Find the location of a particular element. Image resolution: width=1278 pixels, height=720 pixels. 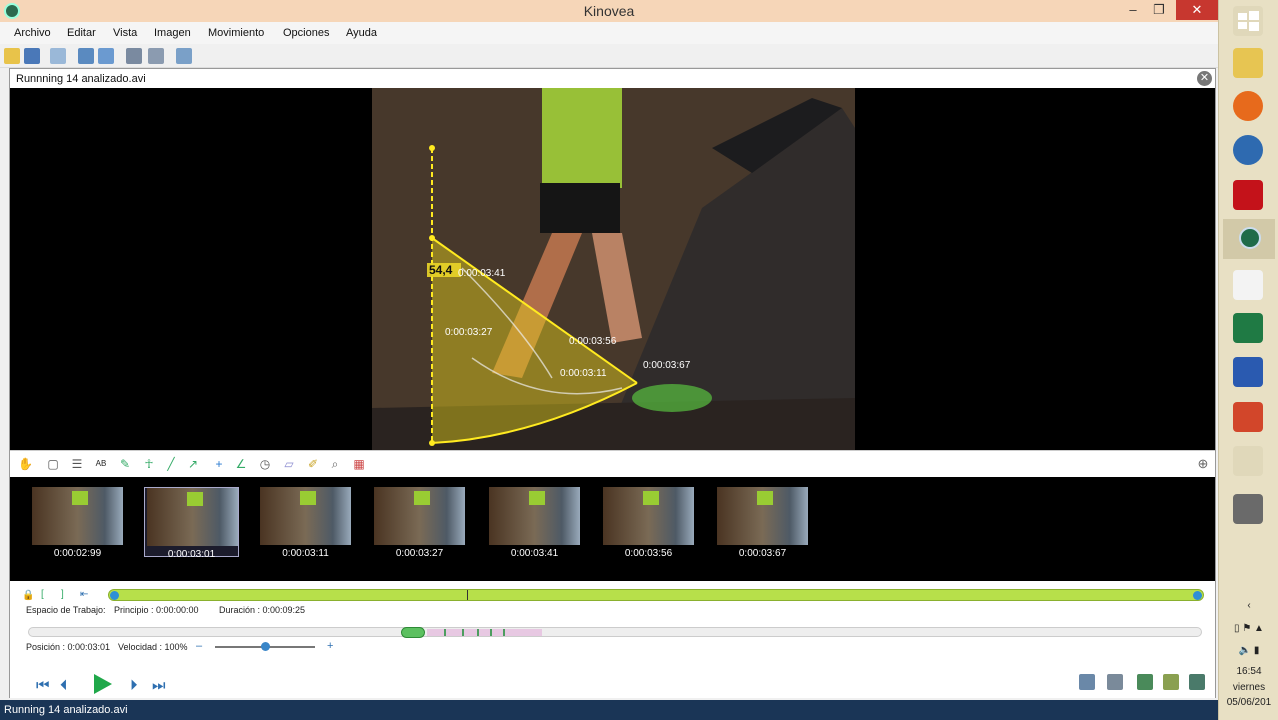

dock-down-icon: ⊕ is located at coordinates (1203, 464).